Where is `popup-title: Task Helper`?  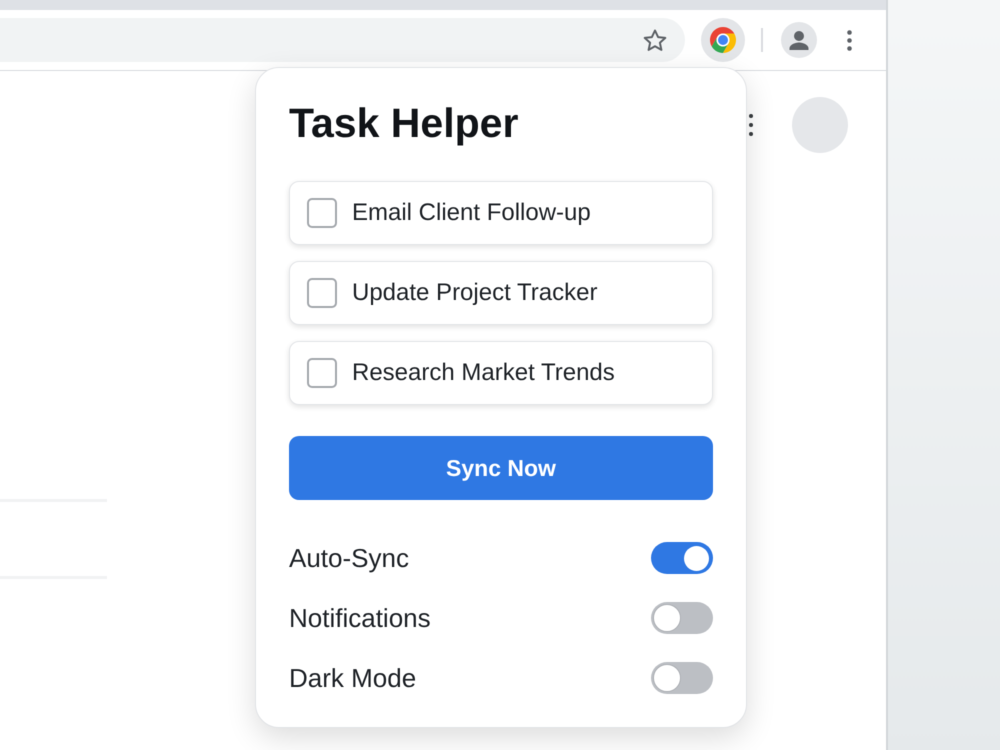 popup-title: Task Helper is located at coordinates (404, 123).